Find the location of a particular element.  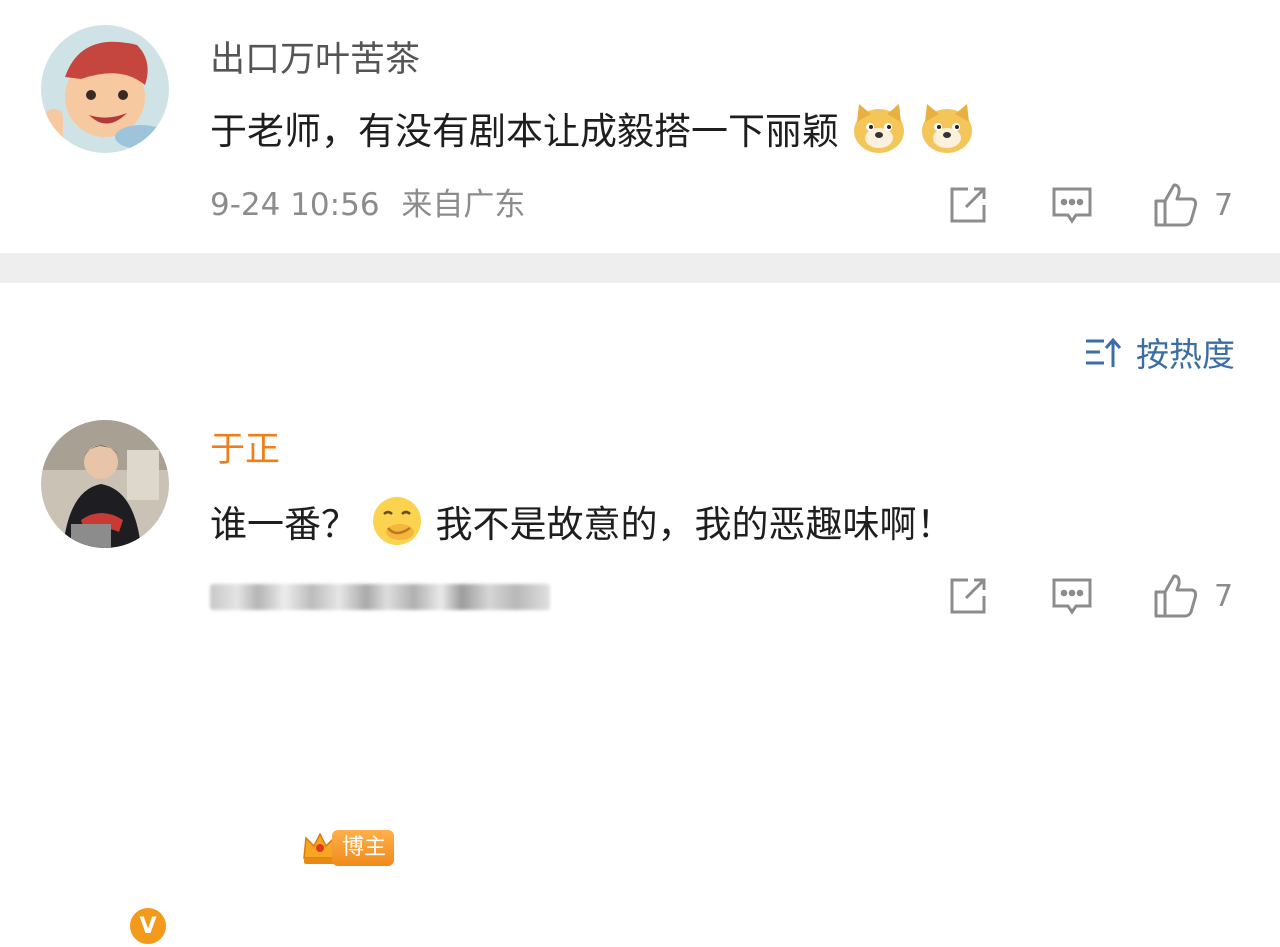

badge-label: 博主 is located at coordinates (363, 848).